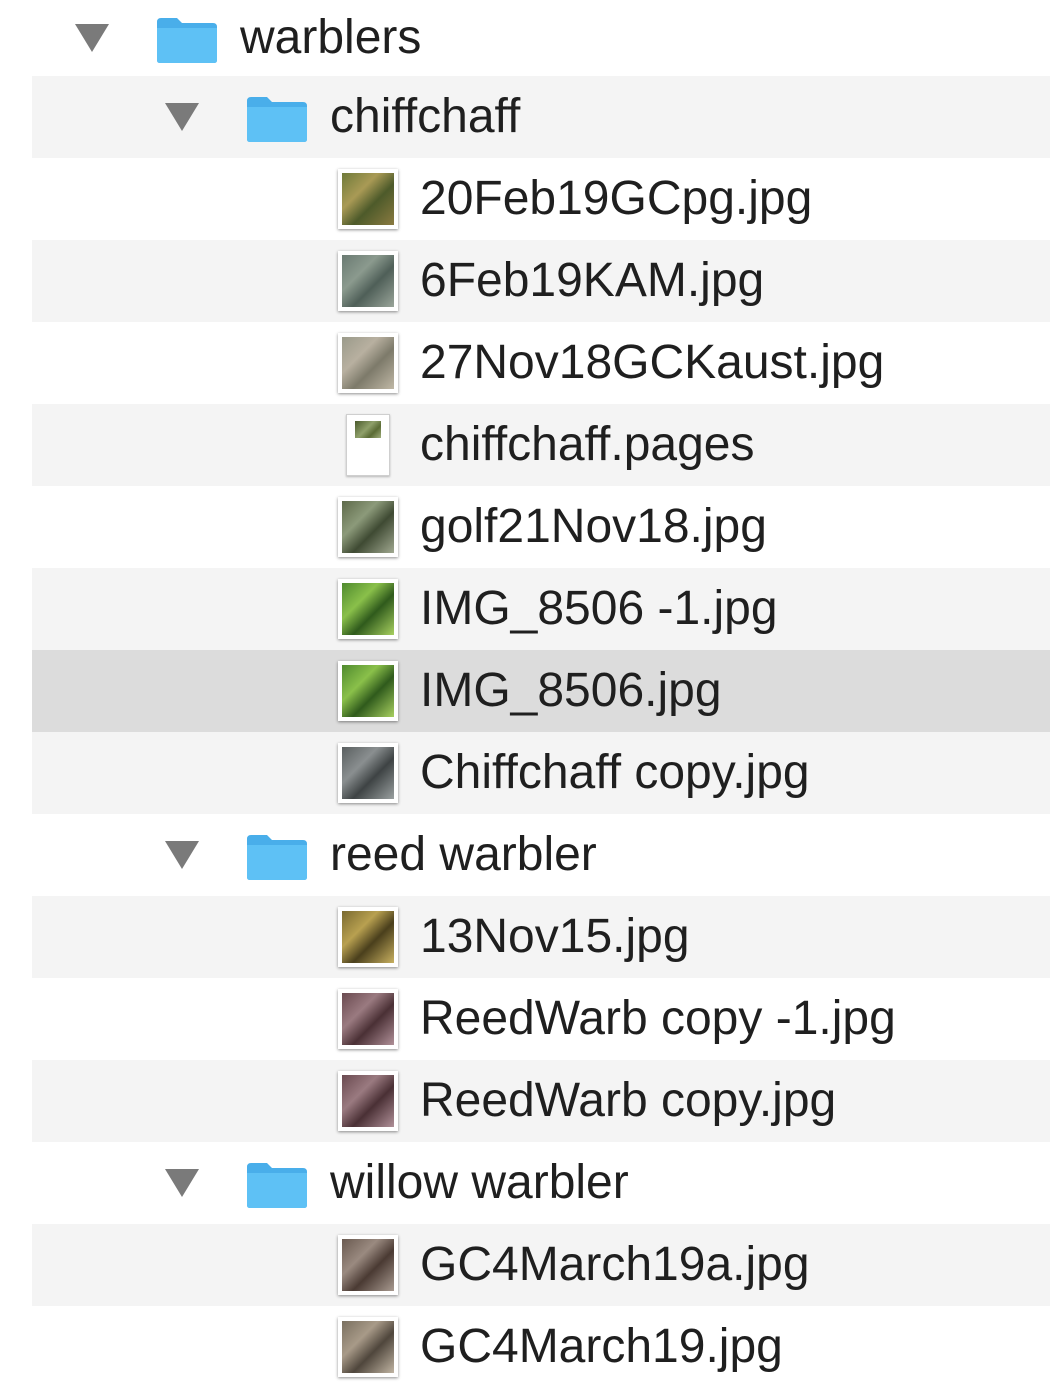 Image resolution: width=1050 pixels, height=1388 pixels. I want to click on folder-row: willow warbler, so click(525, 1183).